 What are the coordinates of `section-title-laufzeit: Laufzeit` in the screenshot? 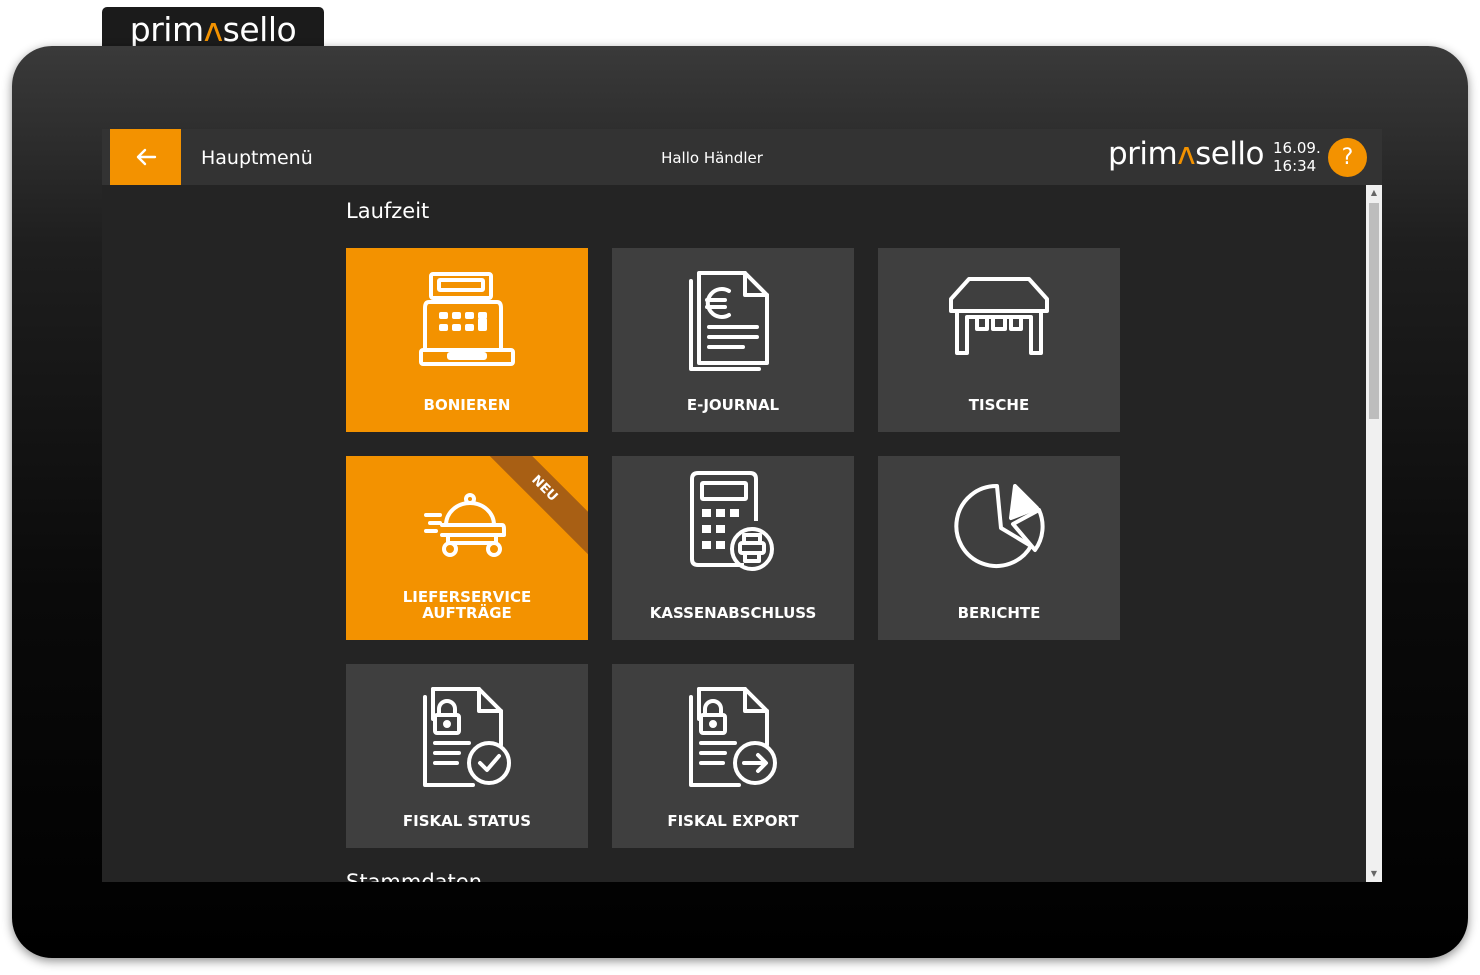 It's located at (388, 211).